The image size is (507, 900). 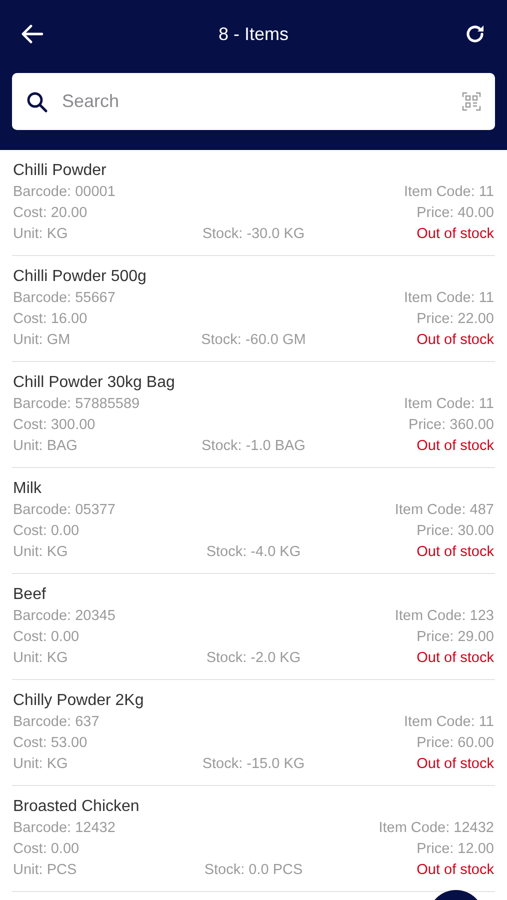 I want to click on search-bar: Search, so click(x=253, y=101).